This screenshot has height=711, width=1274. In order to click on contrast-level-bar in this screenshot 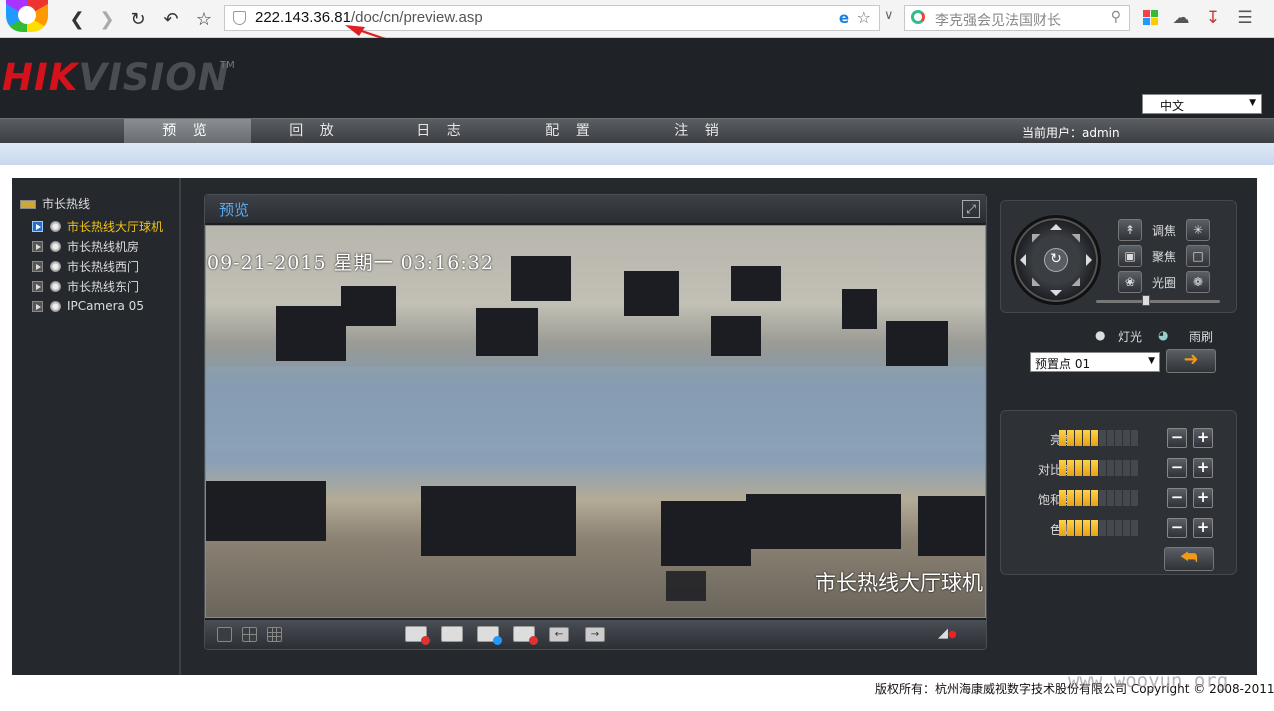, I will do `click(1098, 468)`.